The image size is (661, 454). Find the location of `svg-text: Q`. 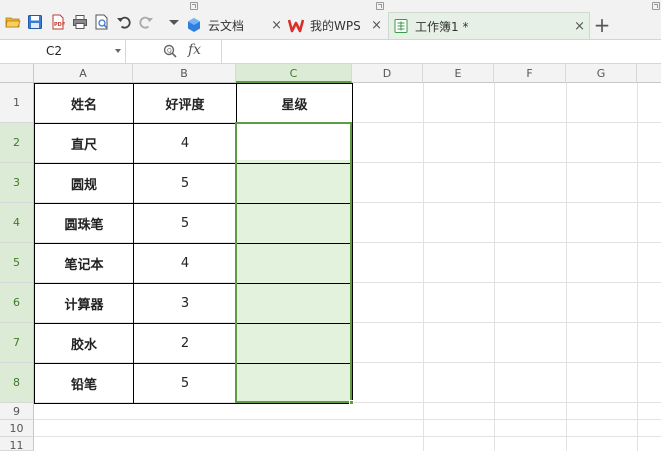

svg-text: Q is located at coordinates (169, 51).